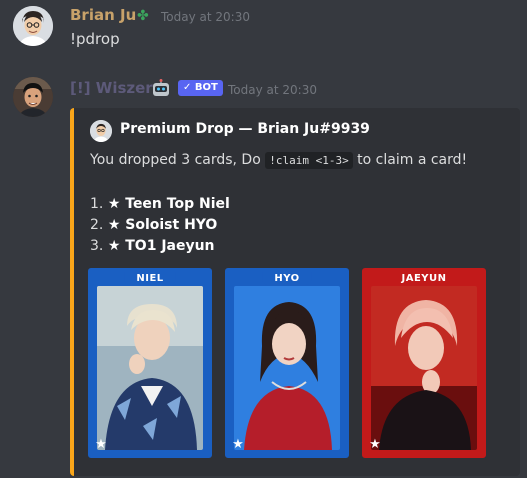 The height and width of the screenshot is (478, 527). What do you see at coordinates (160, 204) in the screenshot?
I see `list-item: 1. ★ Teen Top Niel` at bounding box center [160, 204].